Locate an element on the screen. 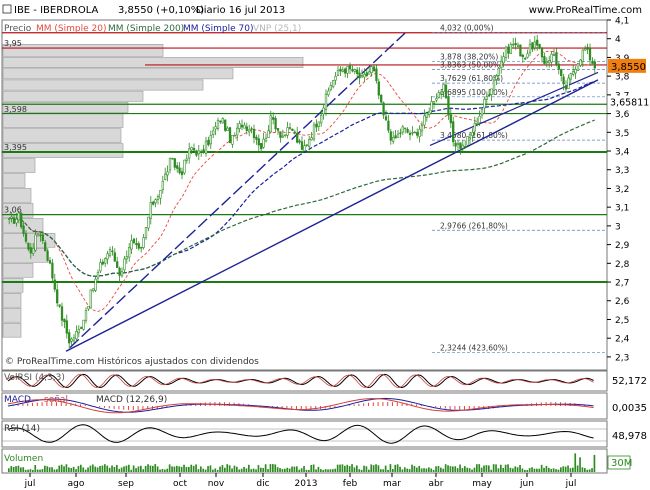 The width and height of the screenshot is (650, 490). symbol-title: IBE - IBERDROLA is located at coordinates (56, 10).